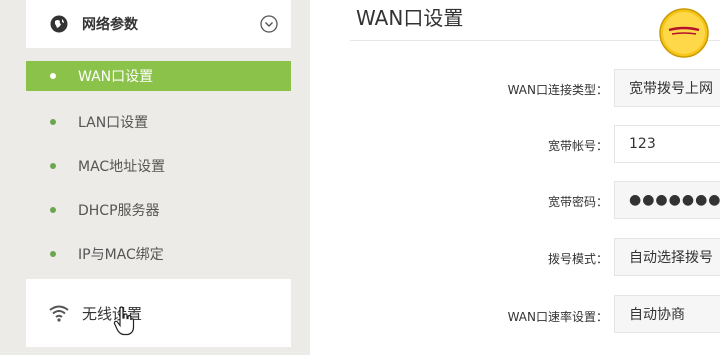  Describe the element at coordinates (124, 321) in the screenshot. I see `hand-cursor-icon` at that location.